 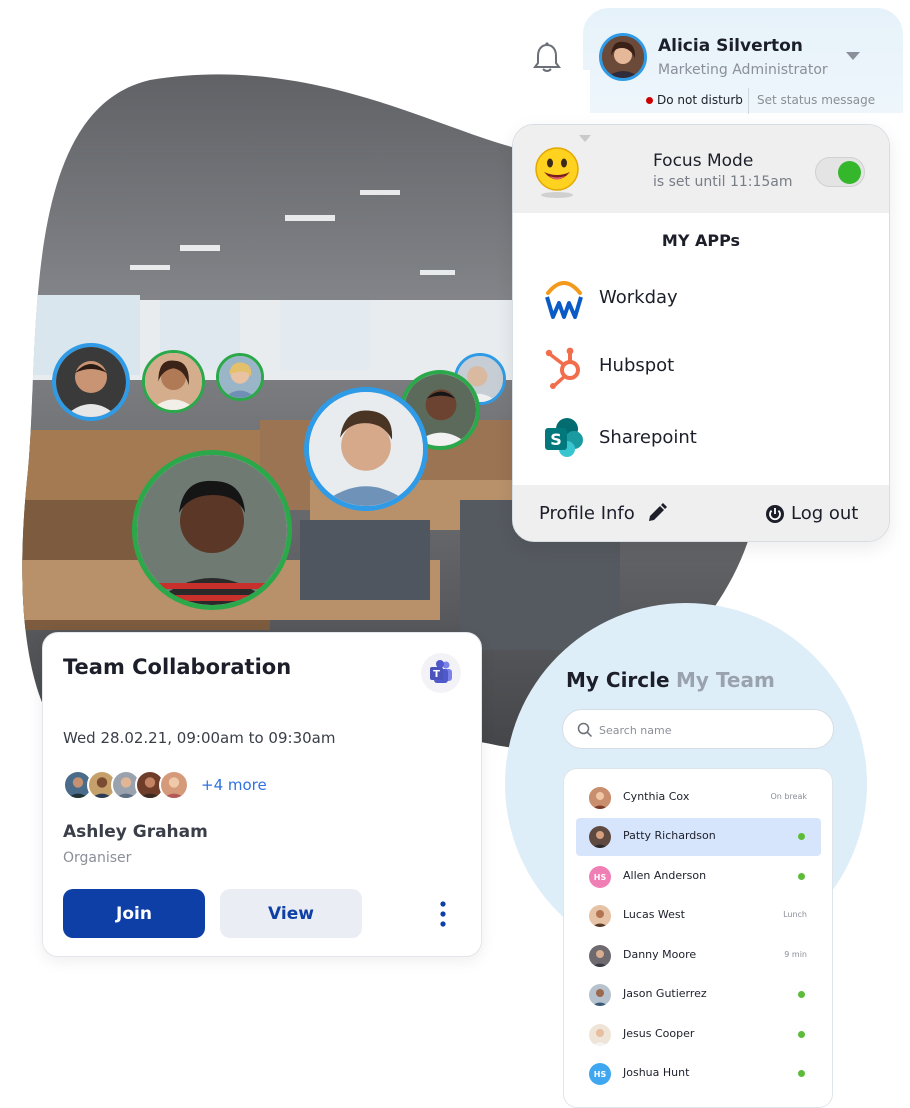 I want to click on contact-name: Cynthia Cox, so click(x=656, y=796).